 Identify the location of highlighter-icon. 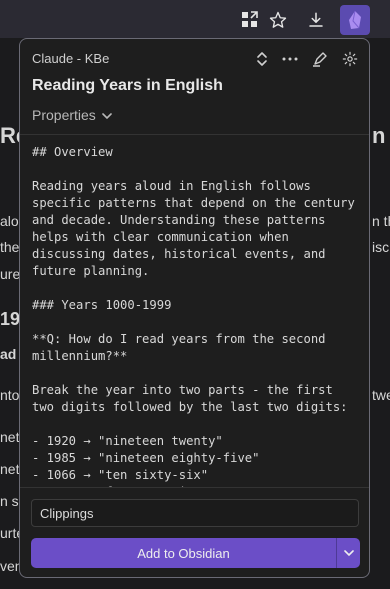
(320, 59).